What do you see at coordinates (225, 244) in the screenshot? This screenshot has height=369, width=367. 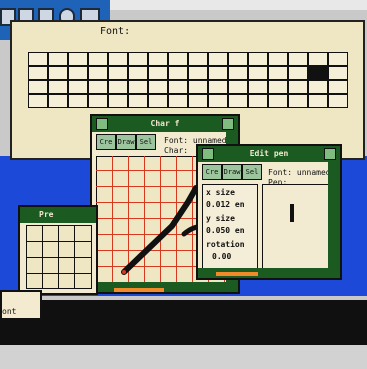 I see `rotation-label: rotation` at bounding box center [225, 244].